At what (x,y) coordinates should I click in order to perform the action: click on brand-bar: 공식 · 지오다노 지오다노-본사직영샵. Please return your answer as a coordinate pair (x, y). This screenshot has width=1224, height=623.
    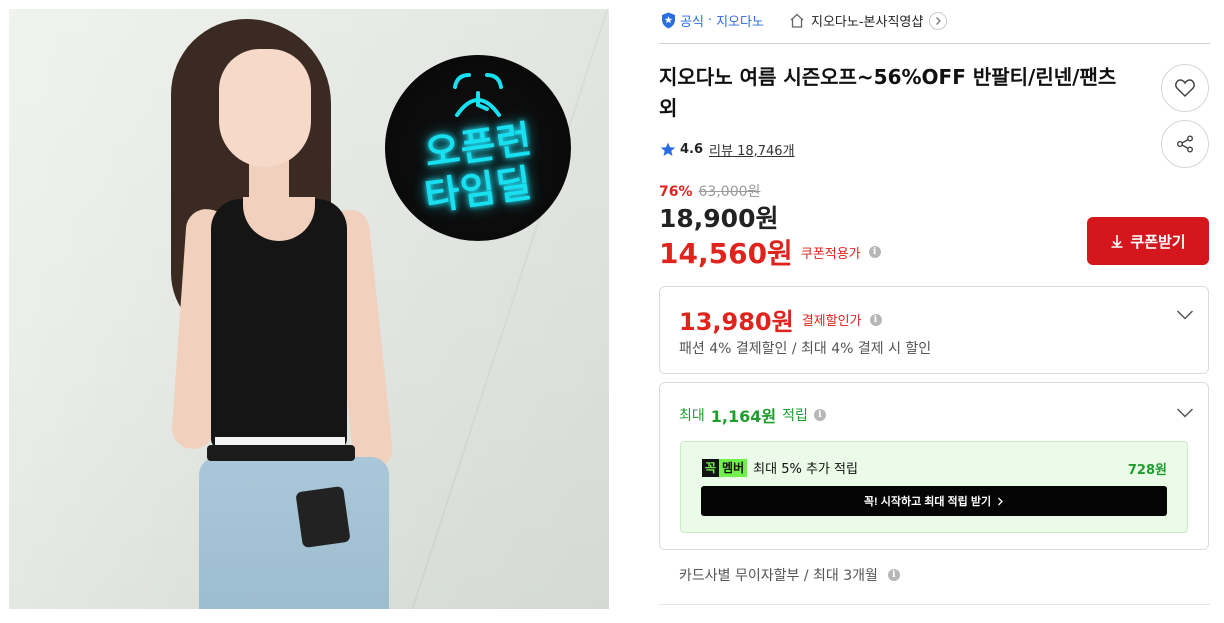
    Looking at the image, I should click on (934, 22).